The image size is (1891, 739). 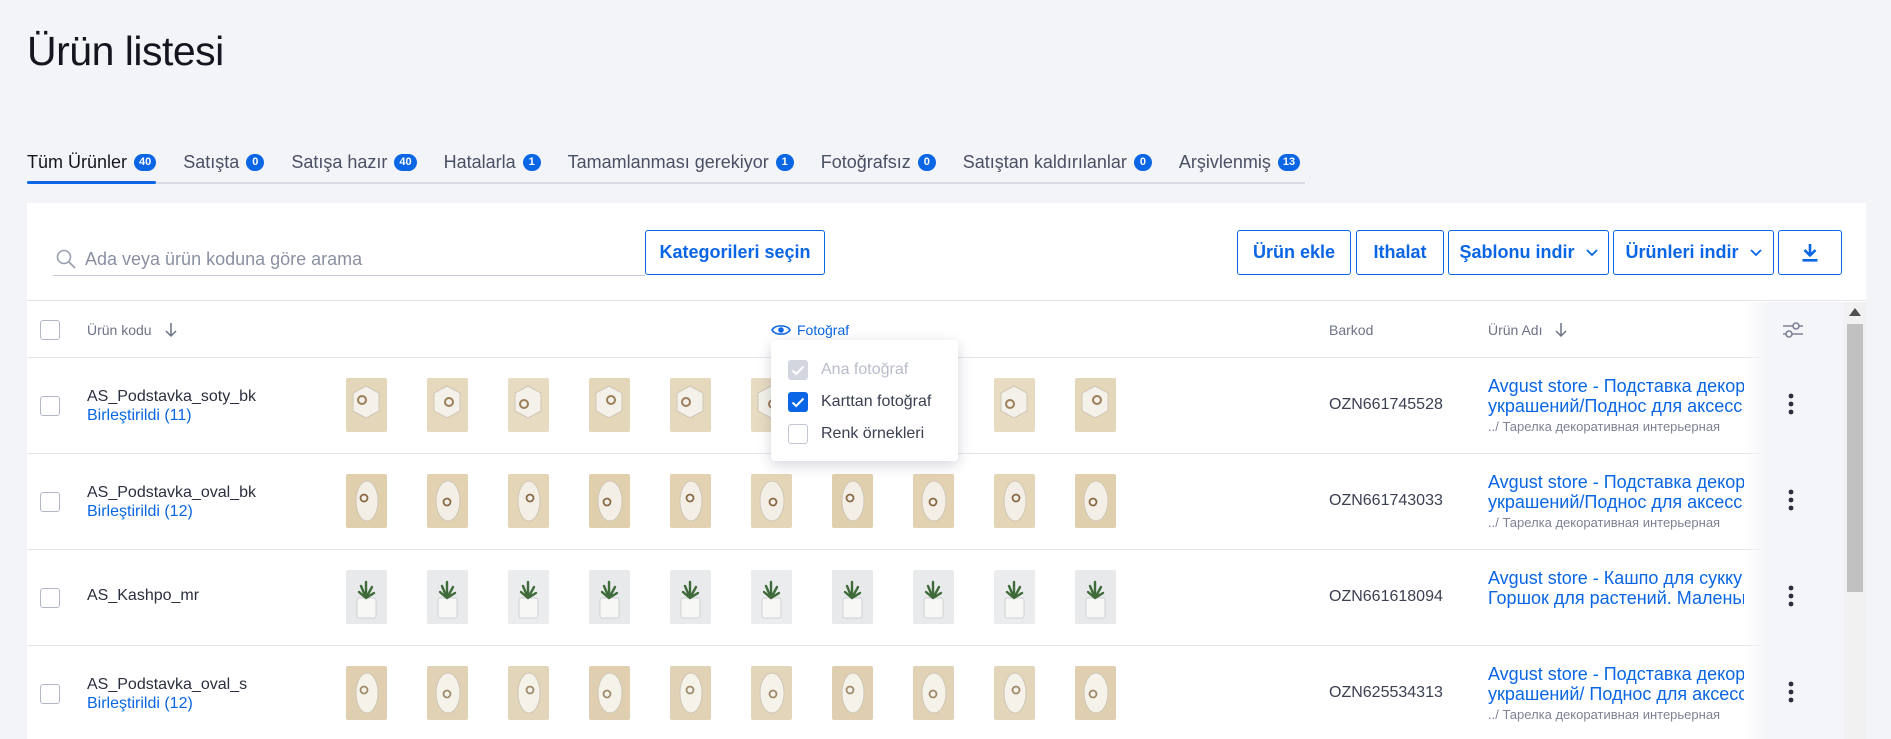 I want to click on tab-count-badge: 0, so click(x=255, y=162).